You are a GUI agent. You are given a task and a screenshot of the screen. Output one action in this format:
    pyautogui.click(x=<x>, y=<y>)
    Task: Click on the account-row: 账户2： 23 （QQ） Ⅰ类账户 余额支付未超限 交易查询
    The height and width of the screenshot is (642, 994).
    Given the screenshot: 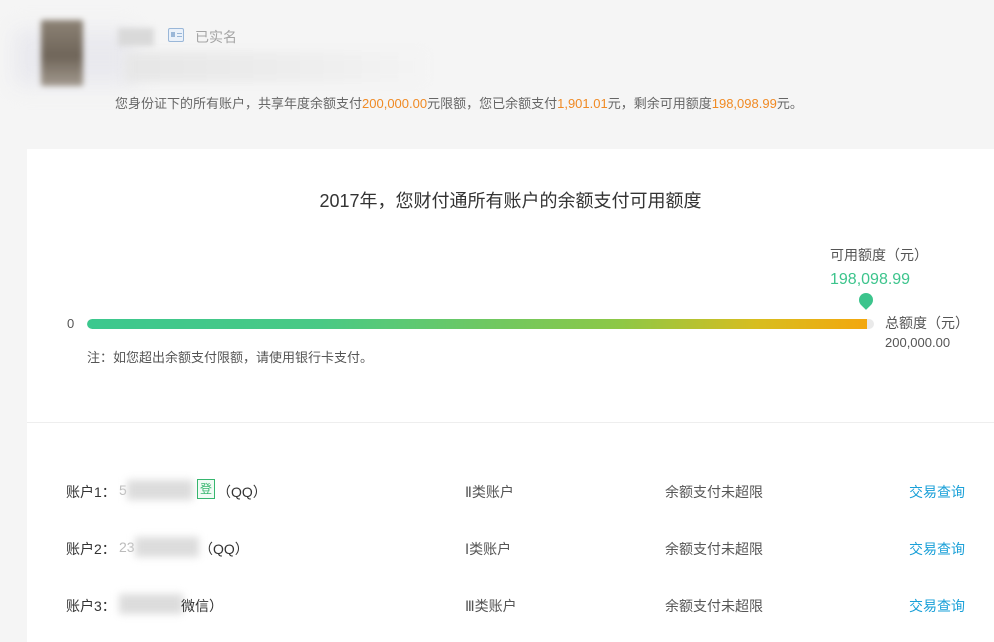 What is the action you would take?
    pyautogui.click(x=510, y=548)
    